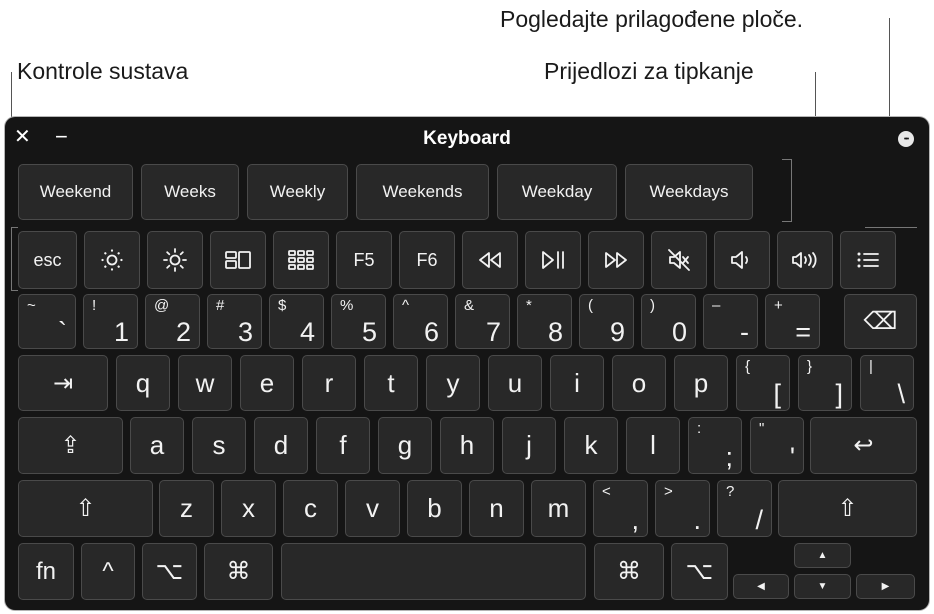 This screenshot has width=934, height=614. What do you see at coordinates (103, 71) in the screenshot?
I see `callout-system-controls: Kontrole sustava` at bounding box center [103, 71].